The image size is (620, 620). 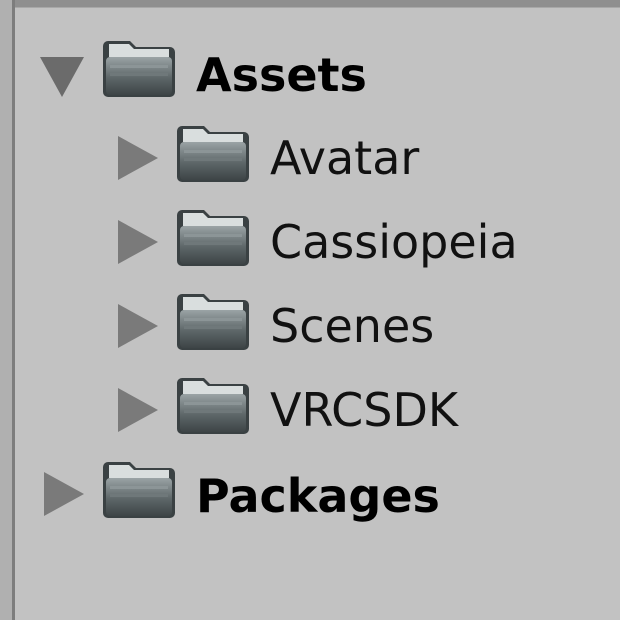 What do you see at coordinates (62, 77) in the screenshot?
I see `expand-arrow-down-icon` at bounding box center [62, 77].